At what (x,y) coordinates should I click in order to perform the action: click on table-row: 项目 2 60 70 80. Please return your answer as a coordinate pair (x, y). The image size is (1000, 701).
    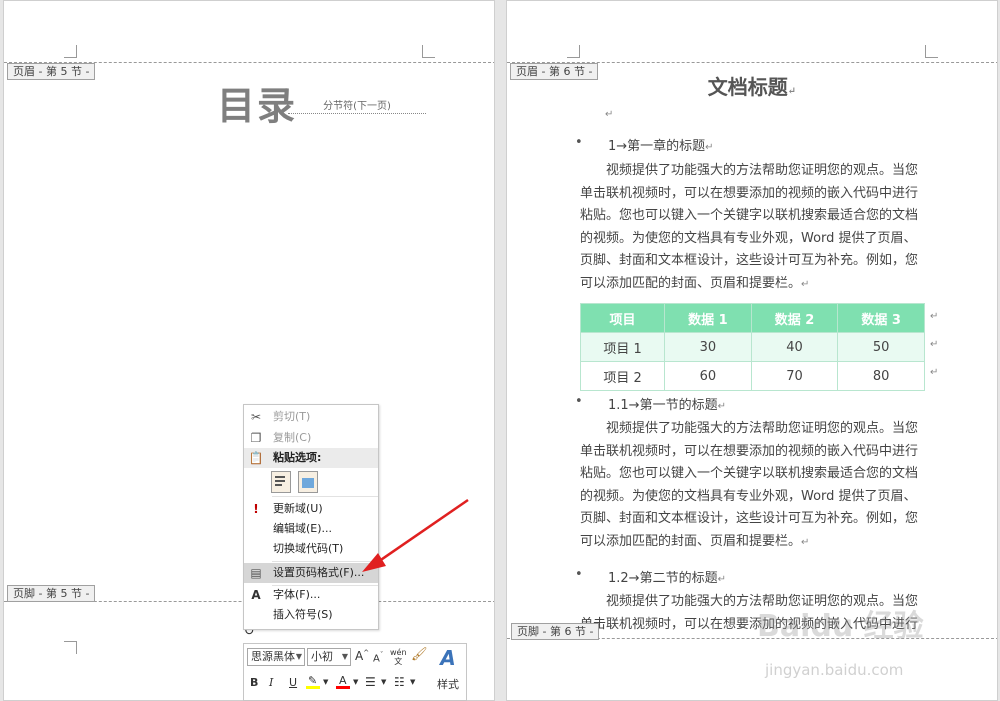
    Looking at the image, I should click on (752, 376).